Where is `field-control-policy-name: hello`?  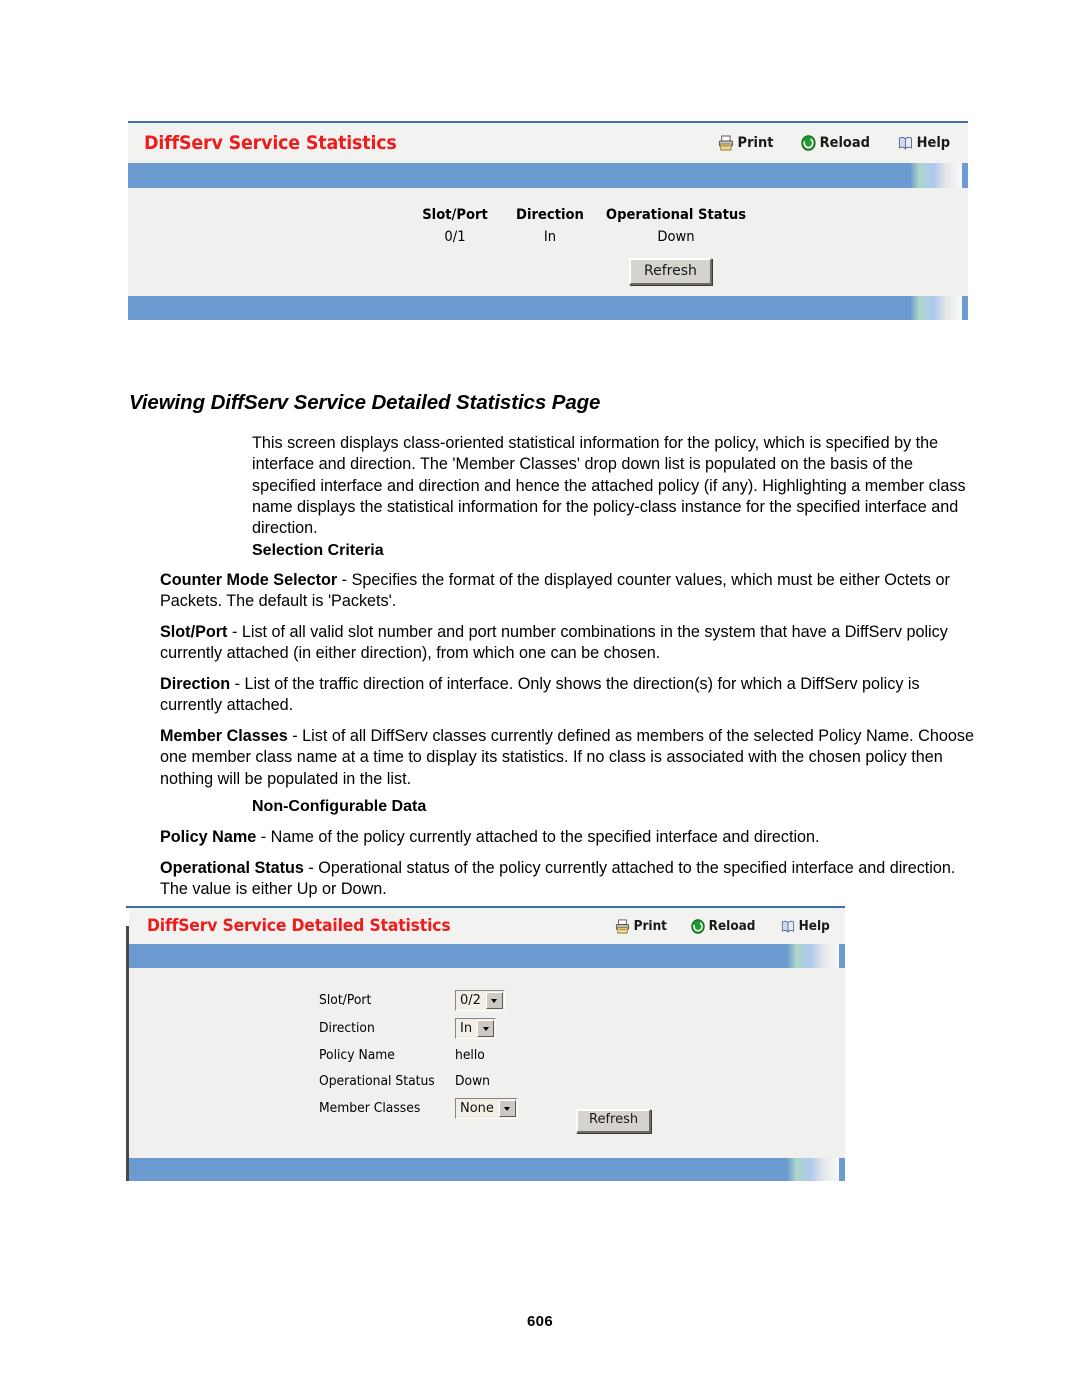
field-control-policy-name: hello is located at coordinates (486, 1055).